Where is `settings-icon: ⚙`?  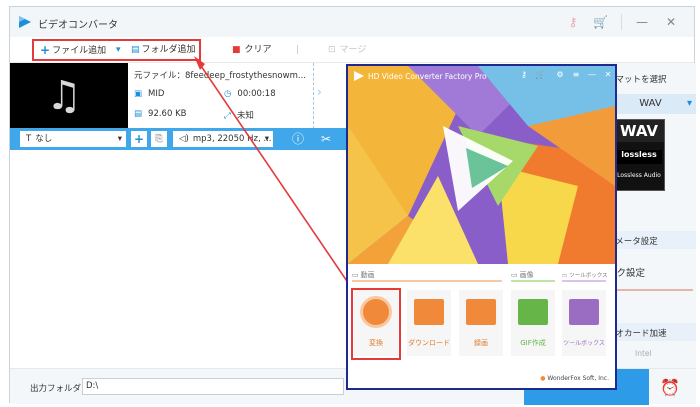
settings-icon: ⚙ is located at coordinates (560, 74).